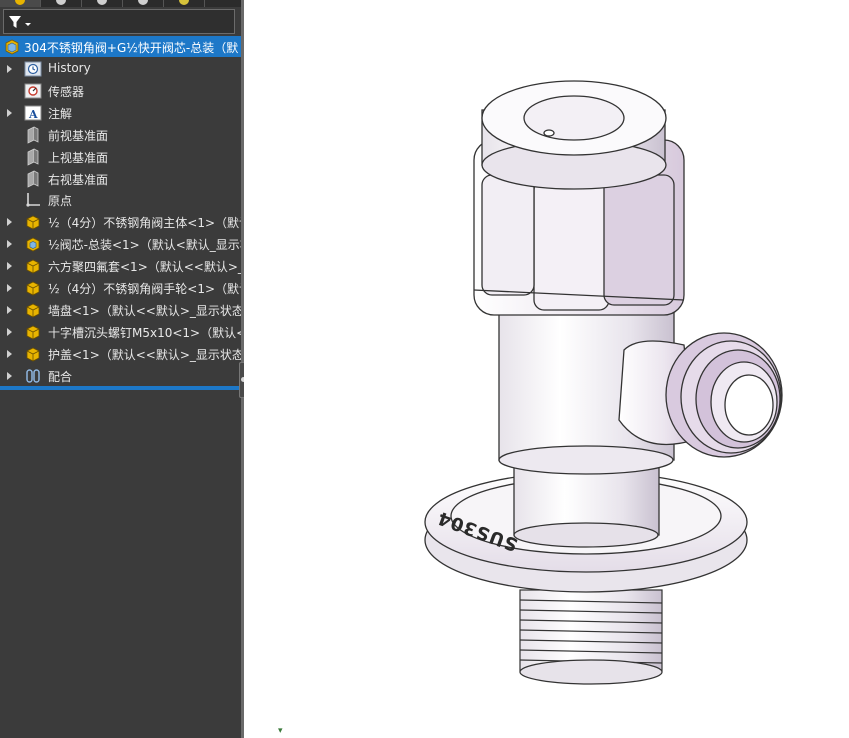  Describe the element at coordinates (120, 113) in the screenshot. I see `tree-item: A 注解` at that location.